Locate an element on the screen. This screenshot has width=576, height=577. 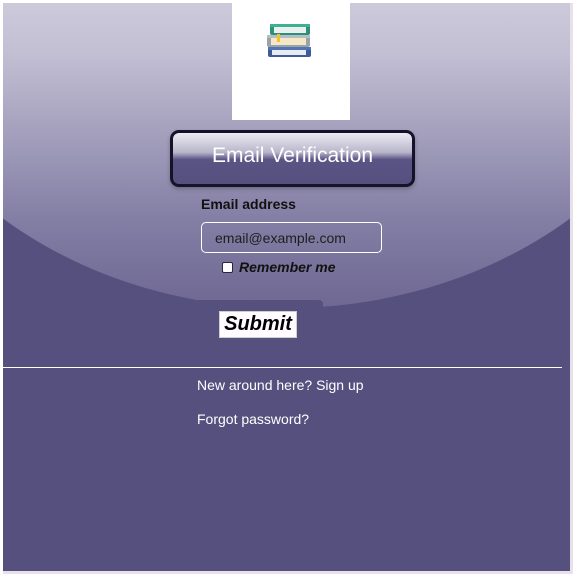
signup-link: New around here? Sign up is located at coordinates (280, 385).